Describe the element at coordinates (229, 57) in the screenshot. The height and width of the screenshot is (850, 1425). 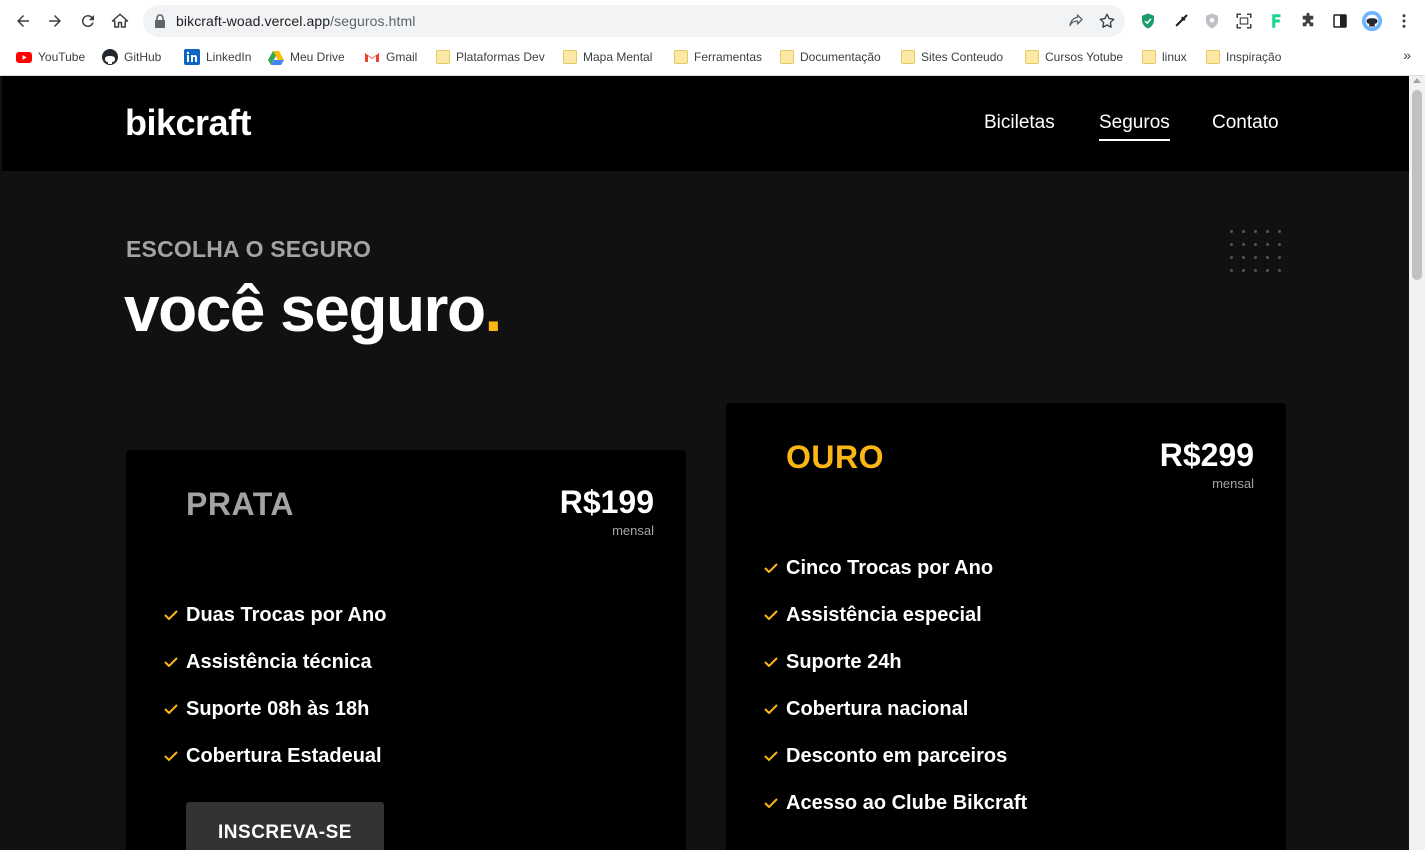
I see `bookmark-label: LinkedIn` at that location.